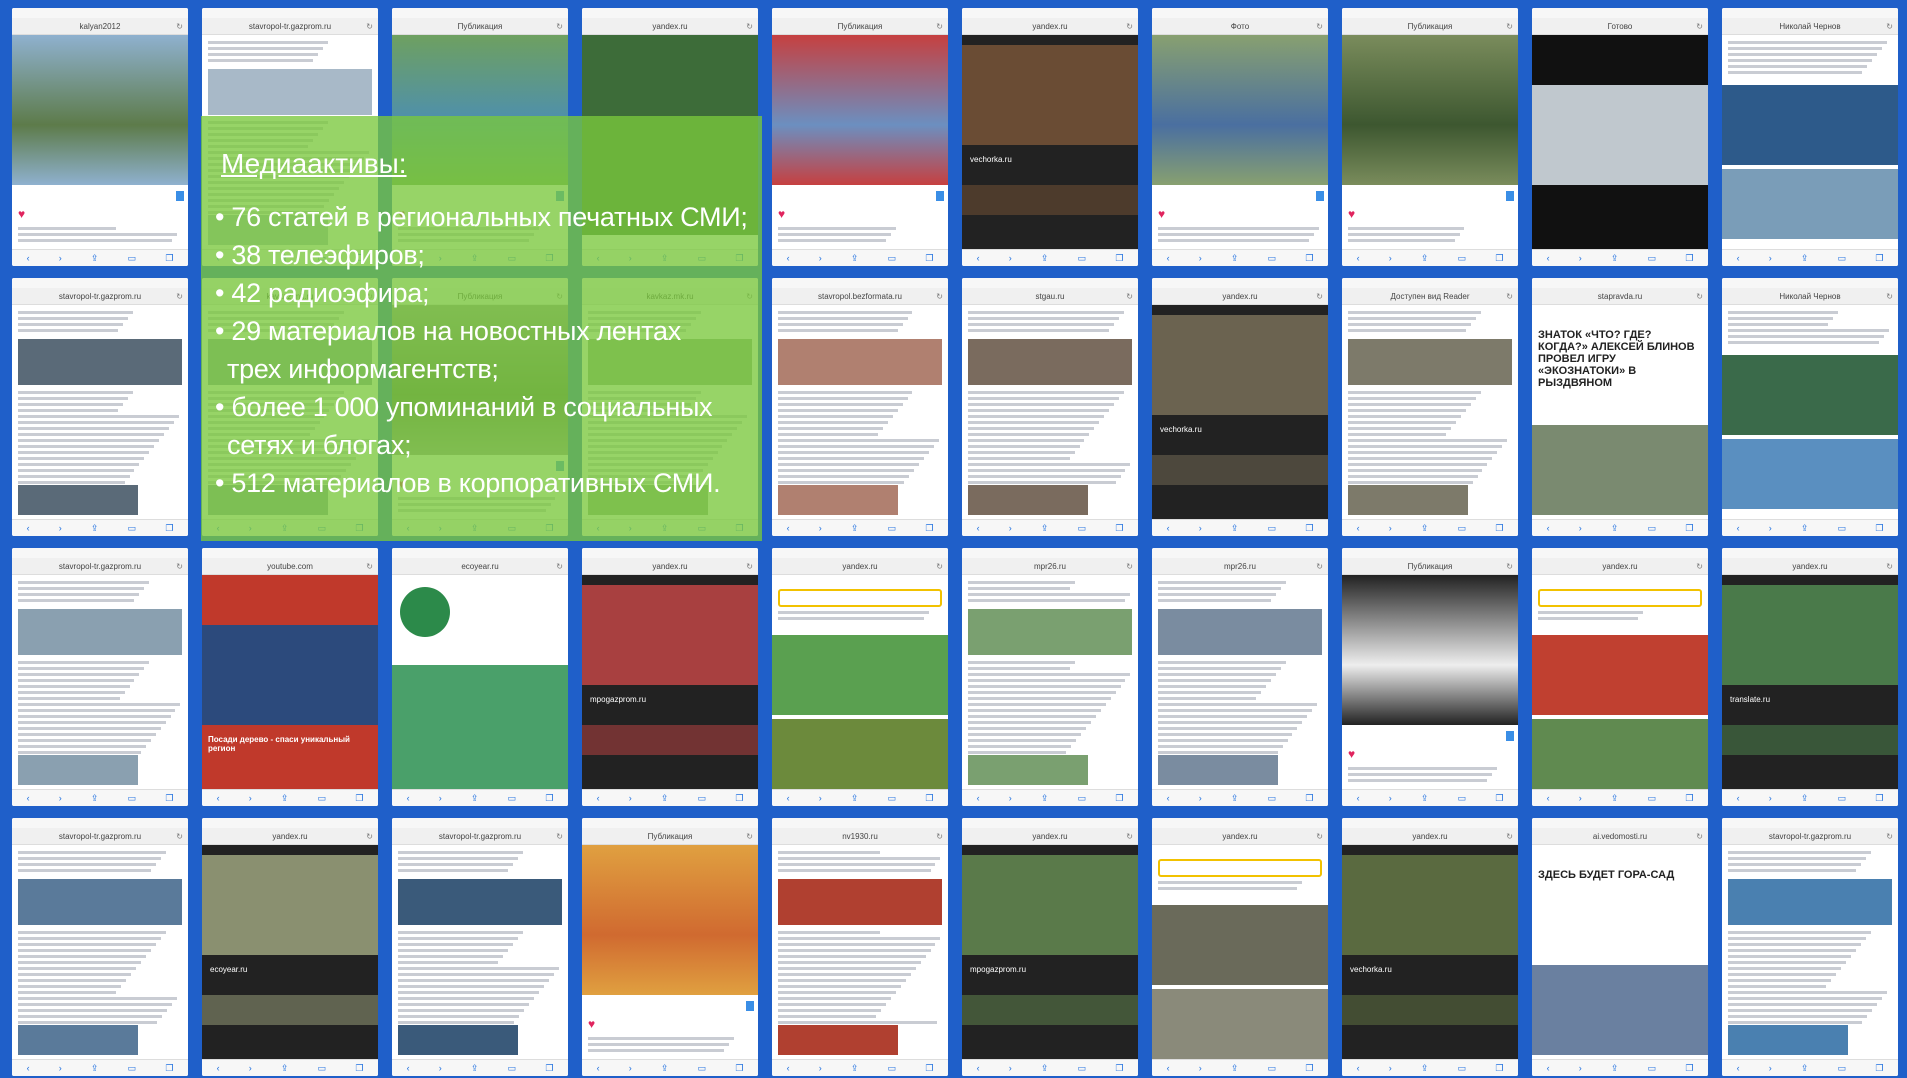 This screenshot has width=1907, height=1078. Describe the element at coordinates (1240, 682) in the screenshot. I see `screen-content` at that location.